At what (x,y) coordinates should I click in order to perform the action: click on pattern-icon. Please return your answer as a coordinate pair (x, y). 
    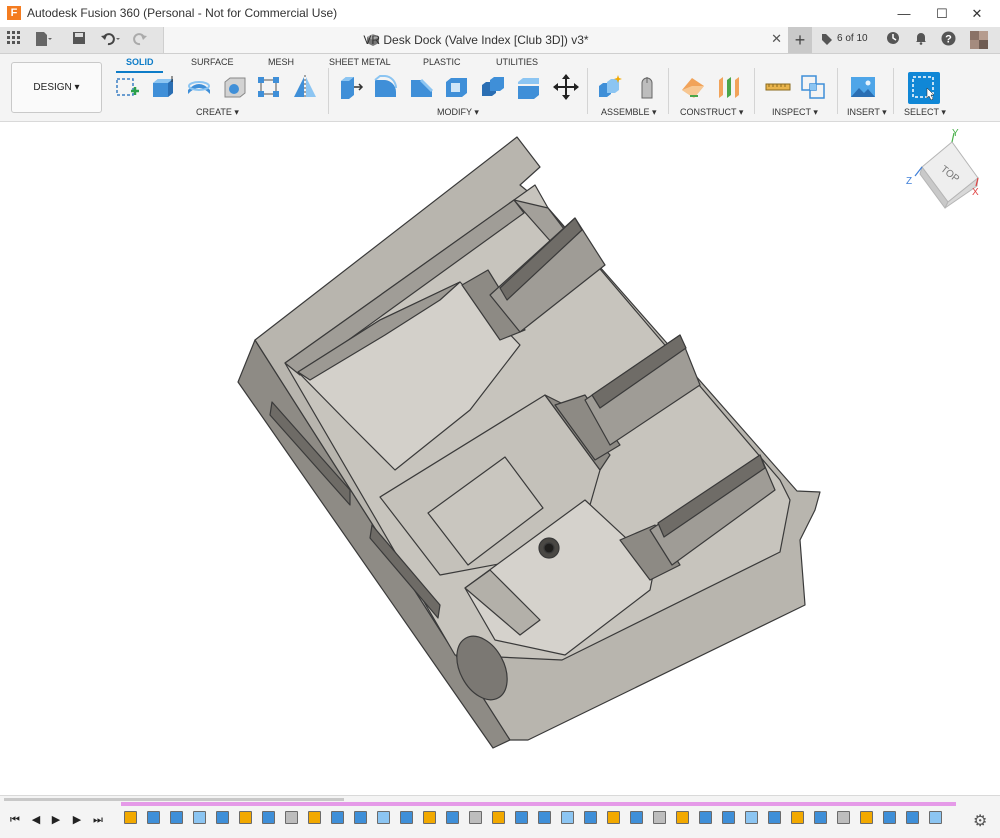
    Looking at the image, I should click on (269, 87).